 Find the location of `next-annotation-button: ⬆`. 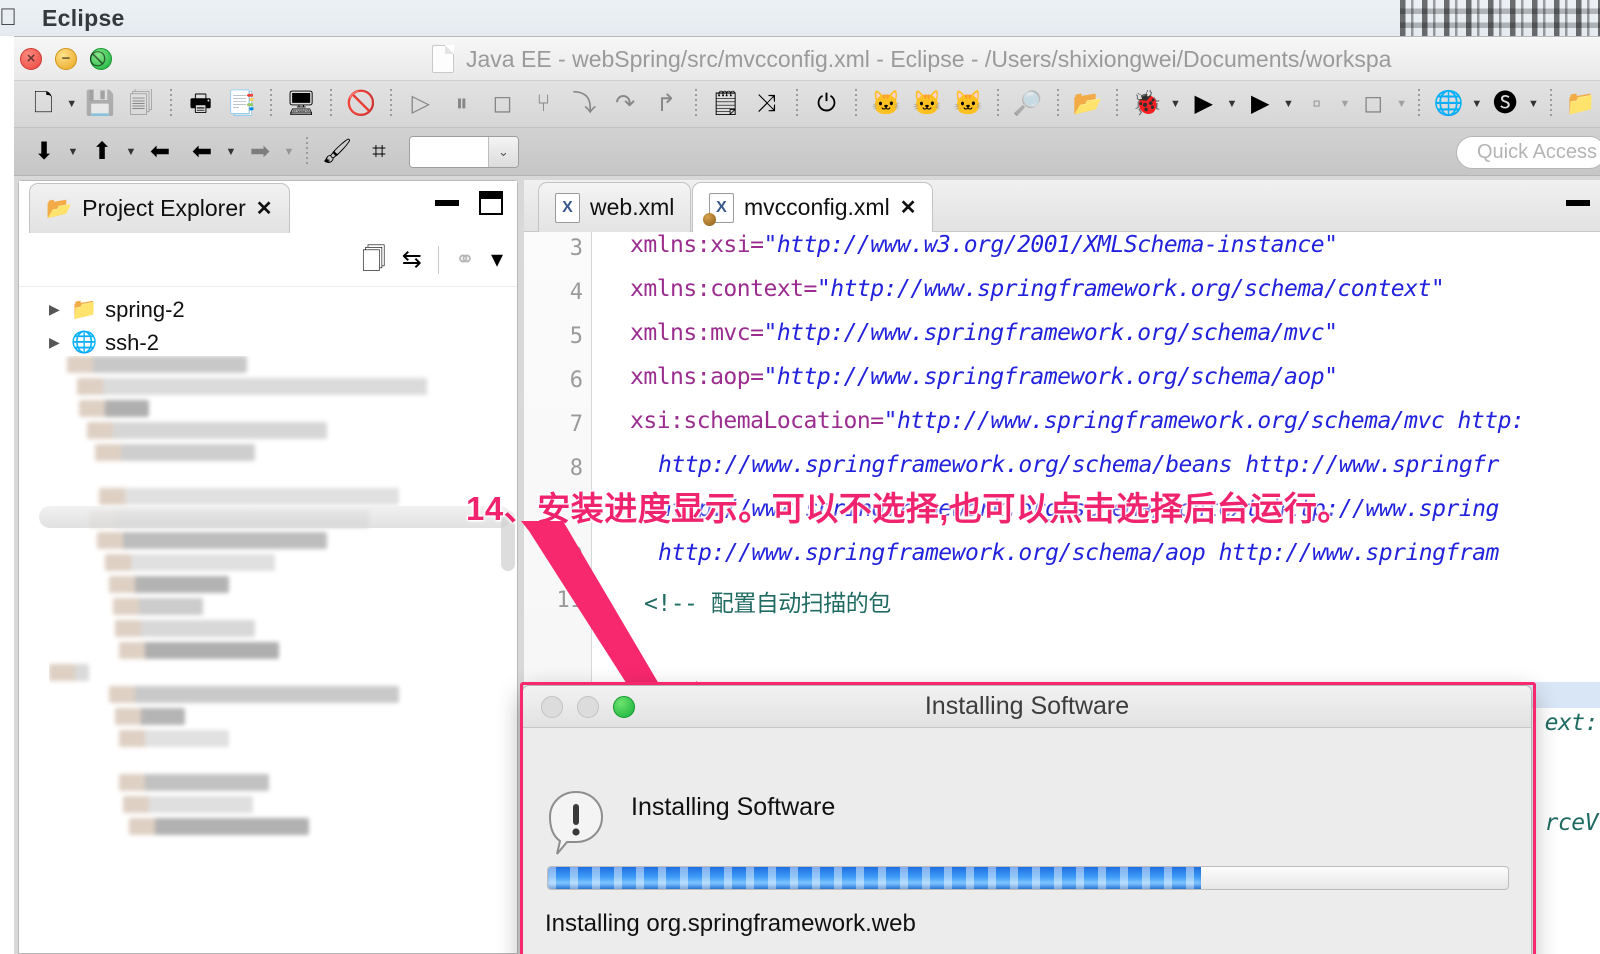

next-annotation-button: ⬆ is located at coordinates (102, 152).